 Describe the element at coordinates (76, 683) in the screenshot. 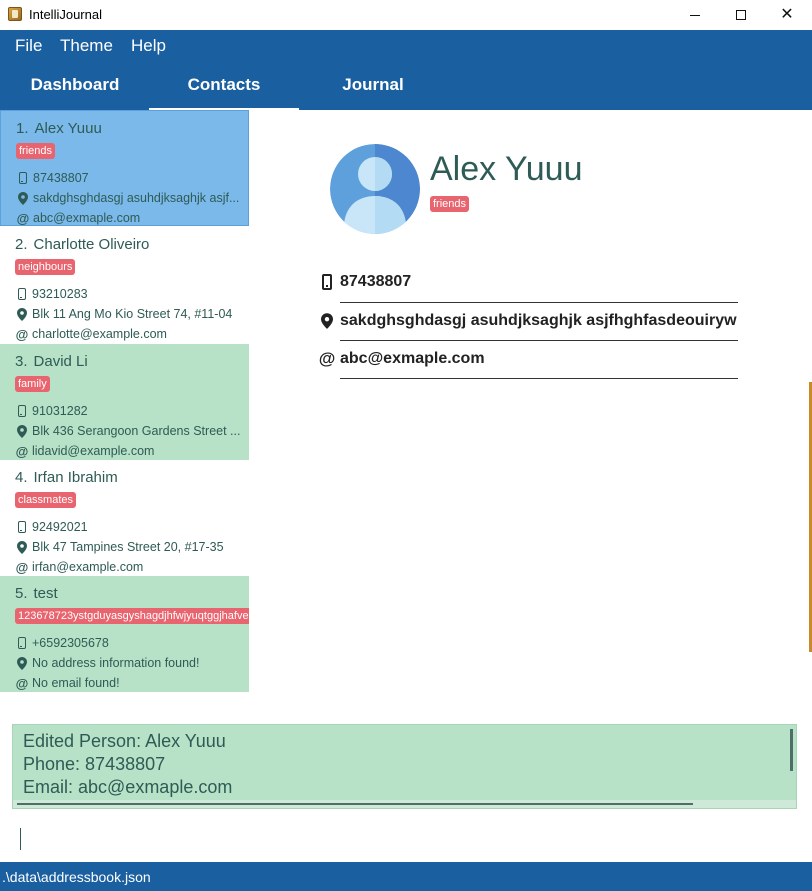

I see `contact-email: No email found!` at that location.